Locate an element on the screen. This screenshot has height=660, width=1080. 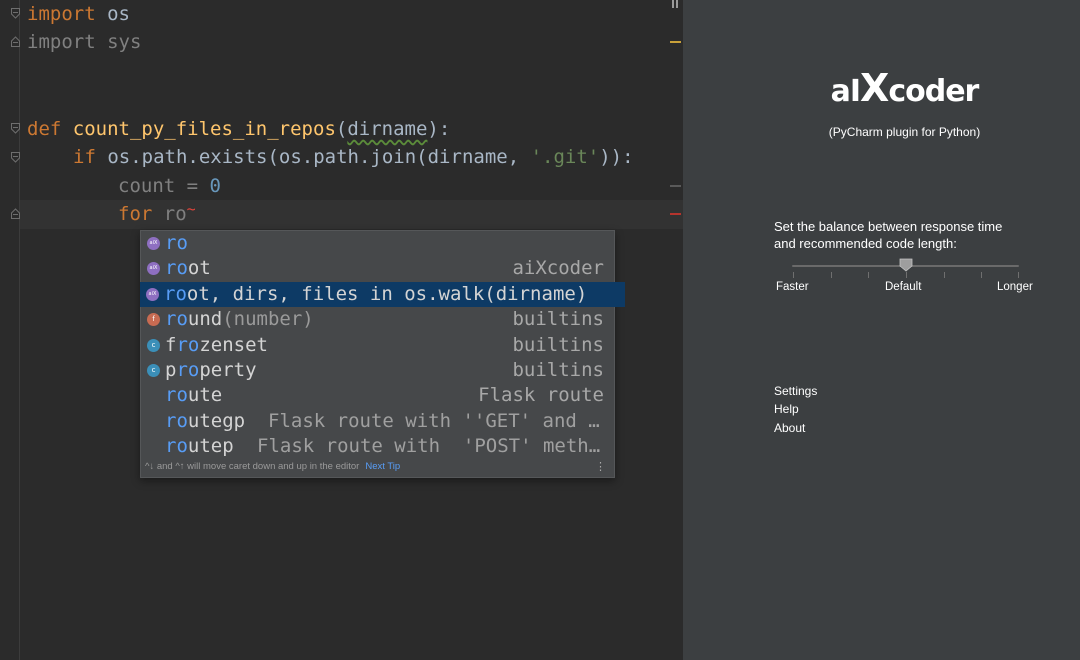
next-tip-link: Next Tip is located at coordinates (382, 466).